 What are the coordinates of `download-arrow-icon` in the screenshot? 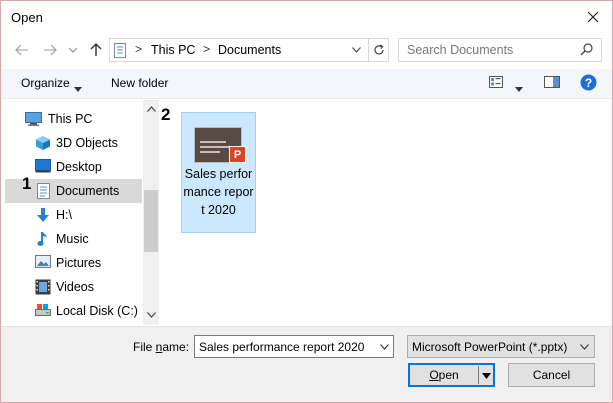 It's located at (43, 215).